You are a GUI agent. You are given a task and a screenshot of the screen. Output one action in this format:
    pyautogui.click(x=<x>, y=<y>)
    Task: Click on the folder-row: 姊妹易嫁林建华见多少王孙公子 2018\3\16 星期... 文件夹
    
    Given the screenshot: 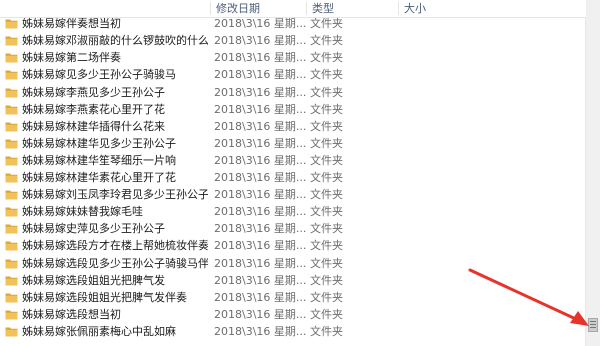 What is the action you would take?
    pyautogui.click(x=293, y=143)
    